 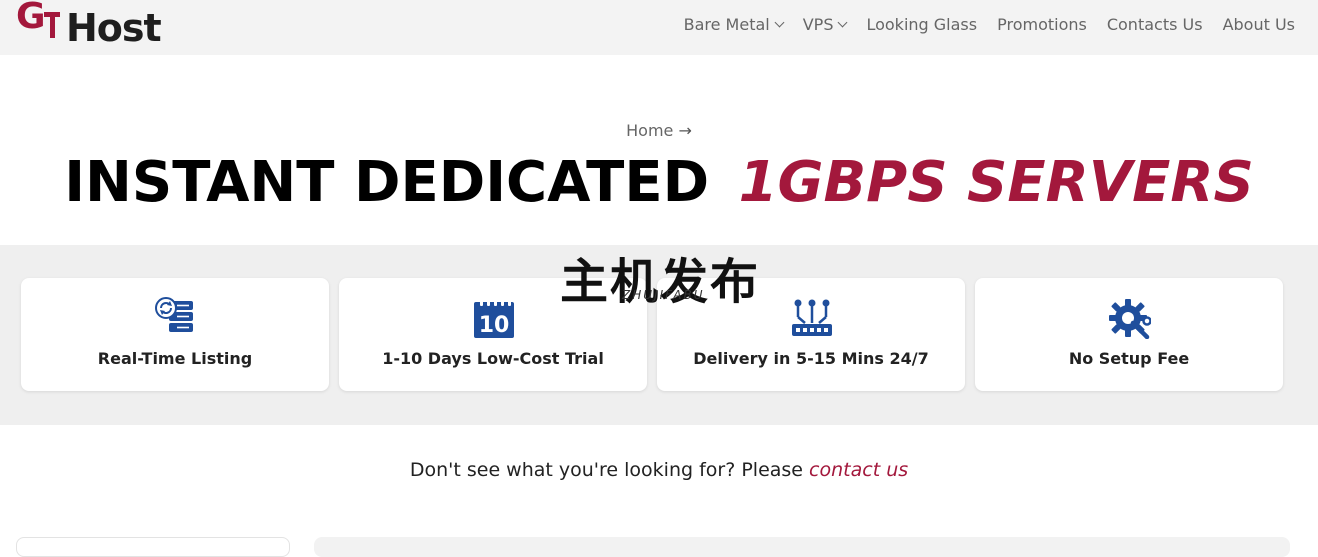 What do you see at coordinates (660, 277) in the screenshot?
I see `watermark-logo: 主机发布 ZHUJIFABU` at bounding box center [660, 277].